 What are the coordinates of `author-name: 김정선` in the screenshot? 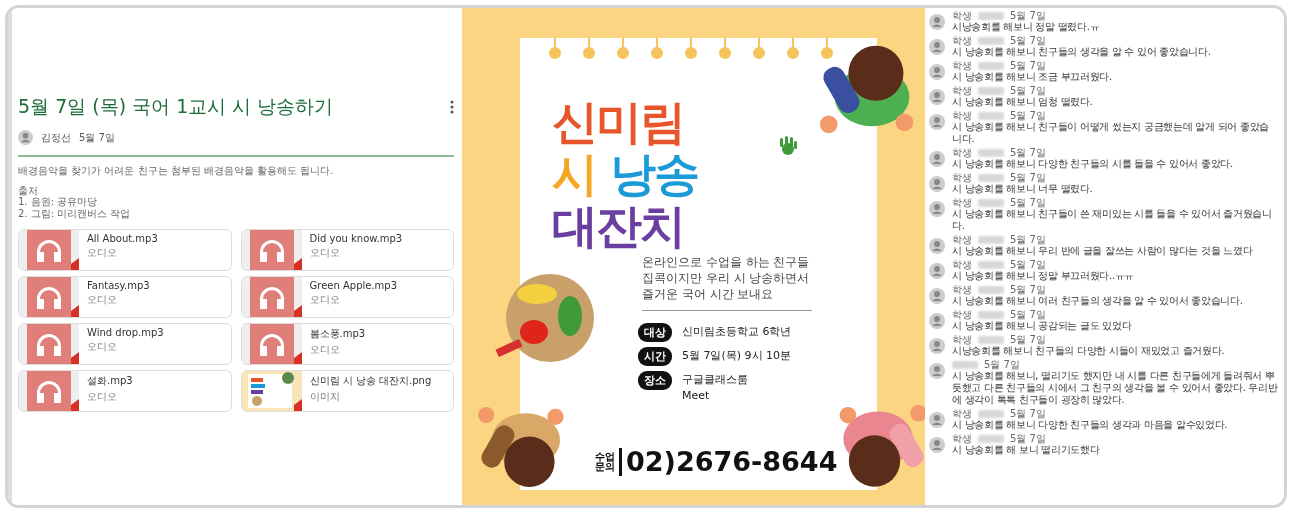 It's located at (56, 137).